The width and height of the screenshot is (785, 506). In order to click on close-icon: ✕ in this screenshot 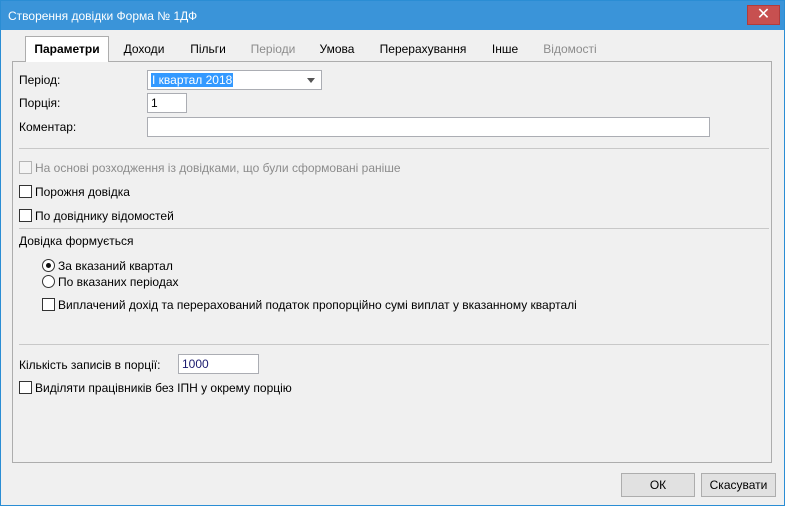, I will do `click(763, 14)`.